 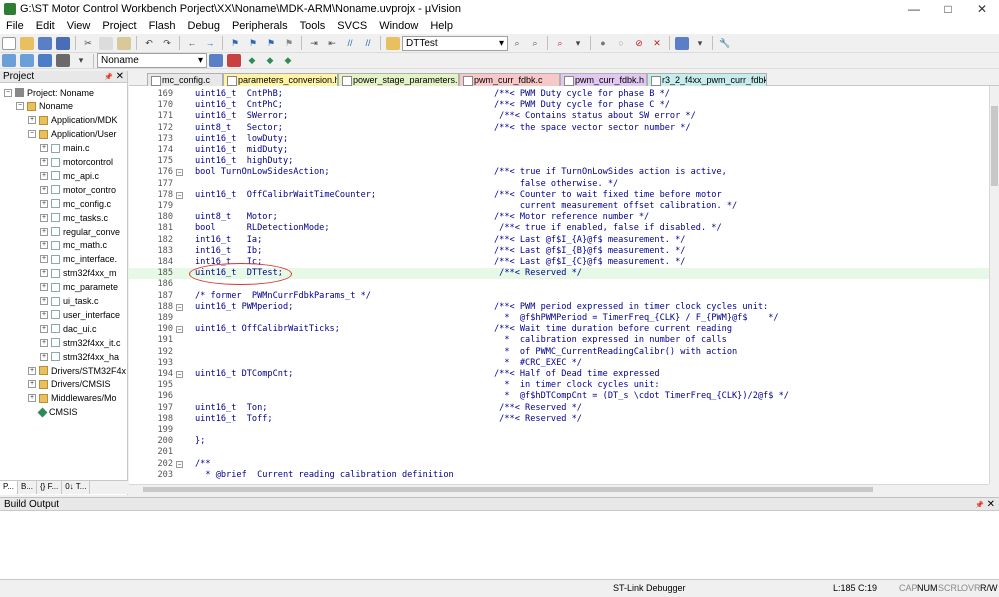 What do you see at coordinates (72, 134) in the screenshot?
I see `tree-item: − Application/User` at bounding box center [72, 134].